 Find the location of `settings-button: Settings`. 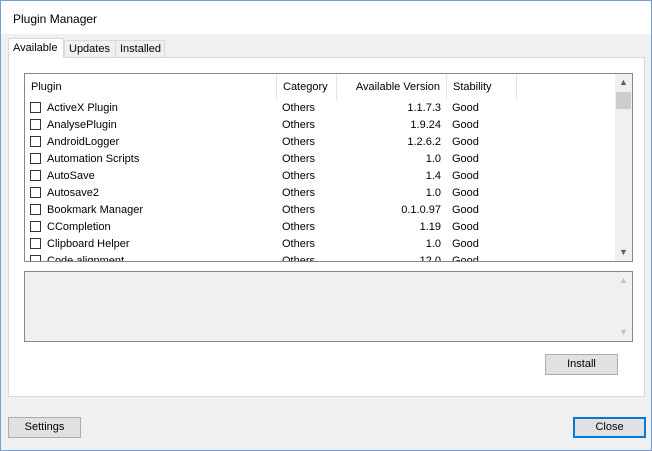

settings-button: Settings is located at coordinates (44, 427).